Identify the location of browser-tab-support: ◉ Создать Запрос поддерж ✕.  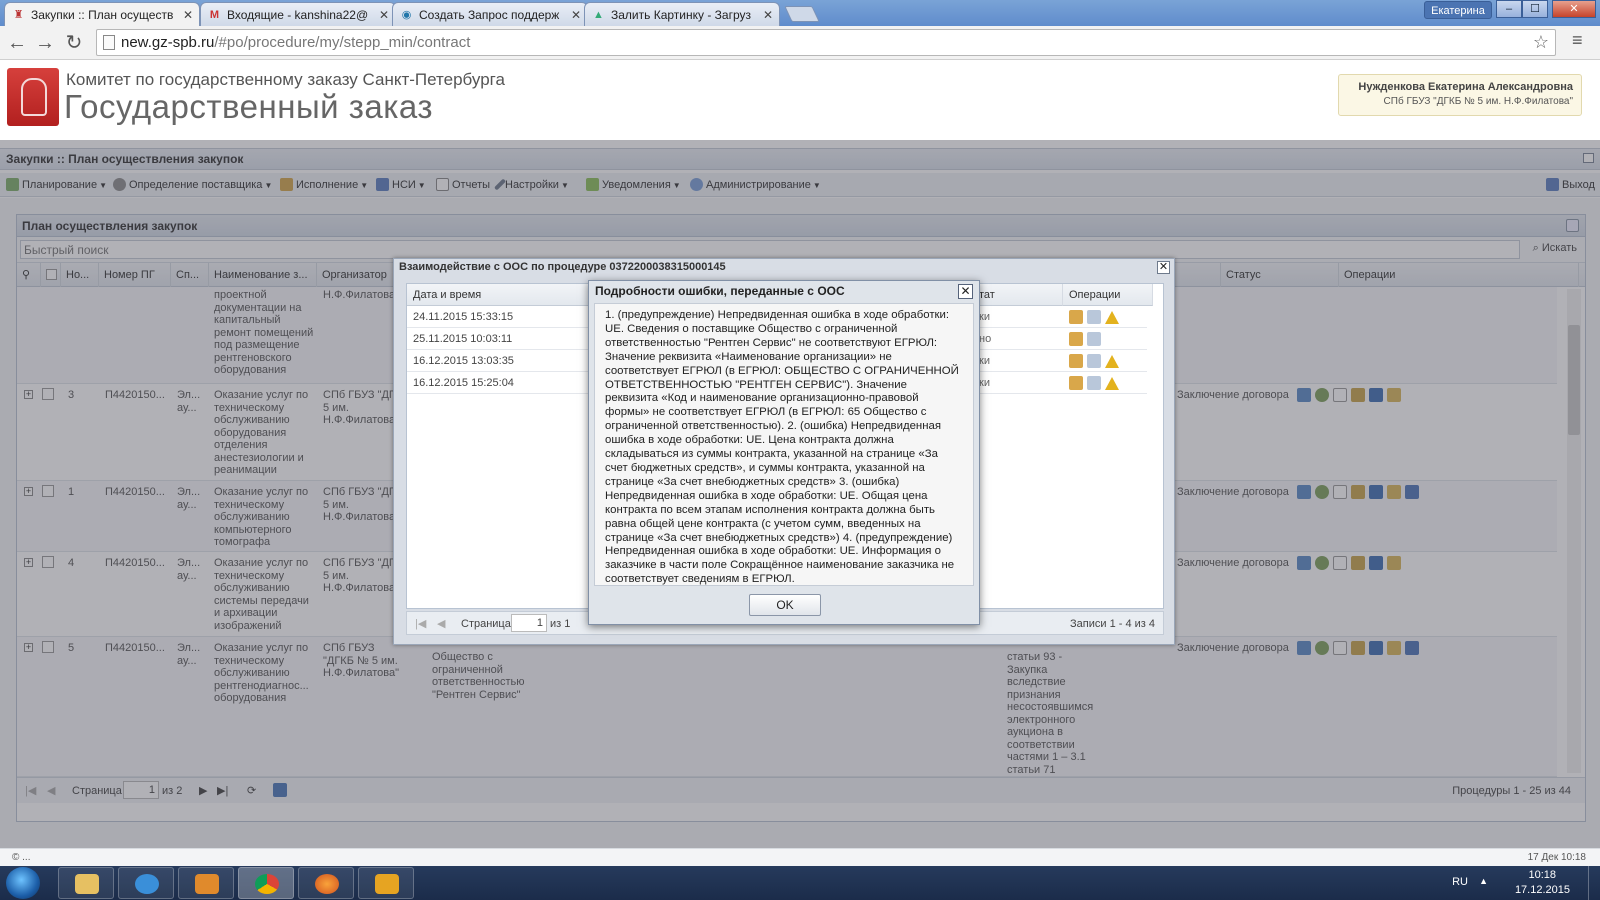
(490, 14).